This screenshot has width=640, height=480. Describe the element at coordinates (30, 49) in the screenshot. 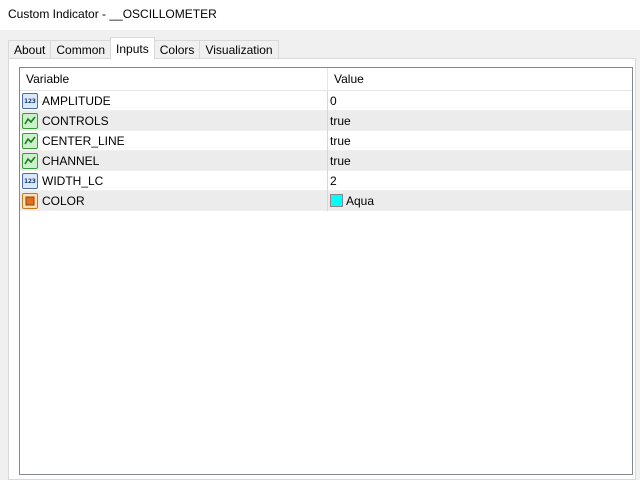

I see `tab-about: About` at that location.